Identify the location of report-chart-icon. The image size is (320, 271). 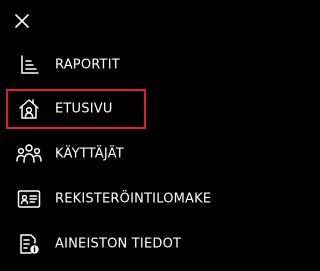
(29, 65).